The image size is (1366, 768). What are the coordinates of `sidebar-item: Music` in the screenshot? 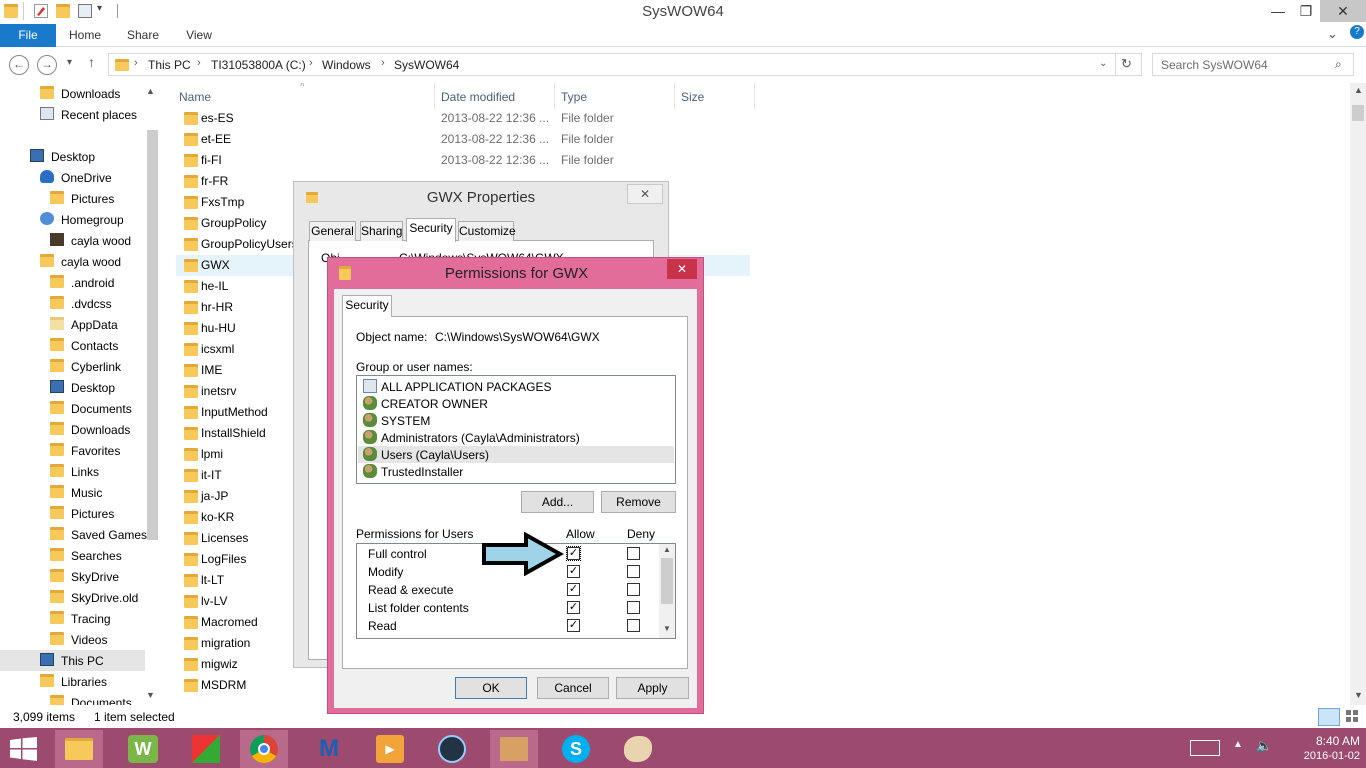 It's located at (72, 492).